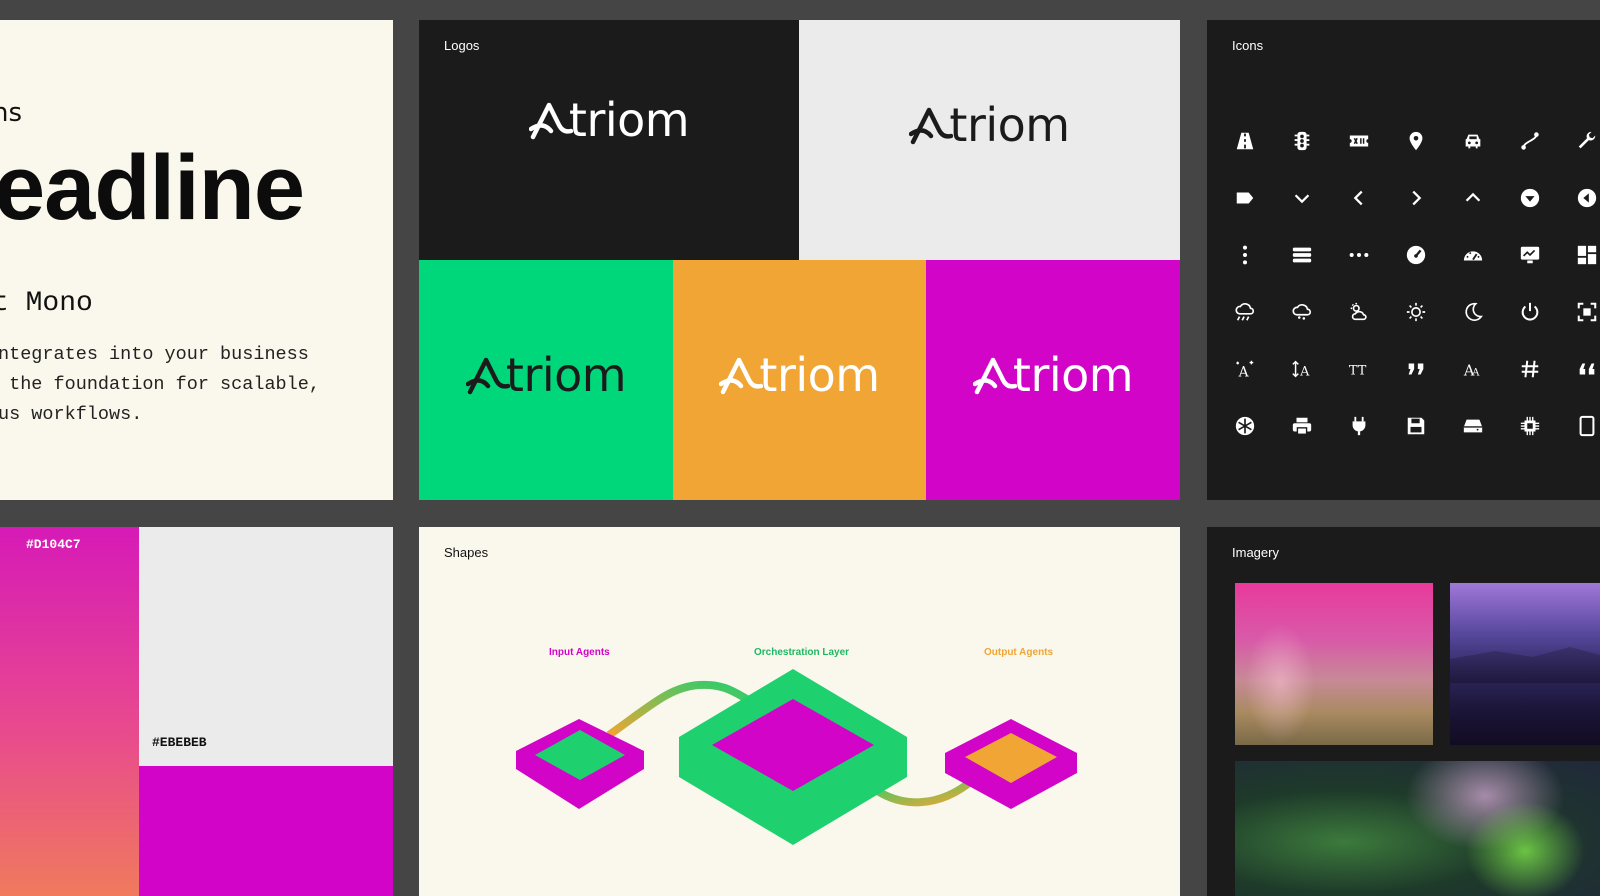  Describe the element at coordinates (1490, 425) in the screenshot. I see `hard-drive-icon` at that location.